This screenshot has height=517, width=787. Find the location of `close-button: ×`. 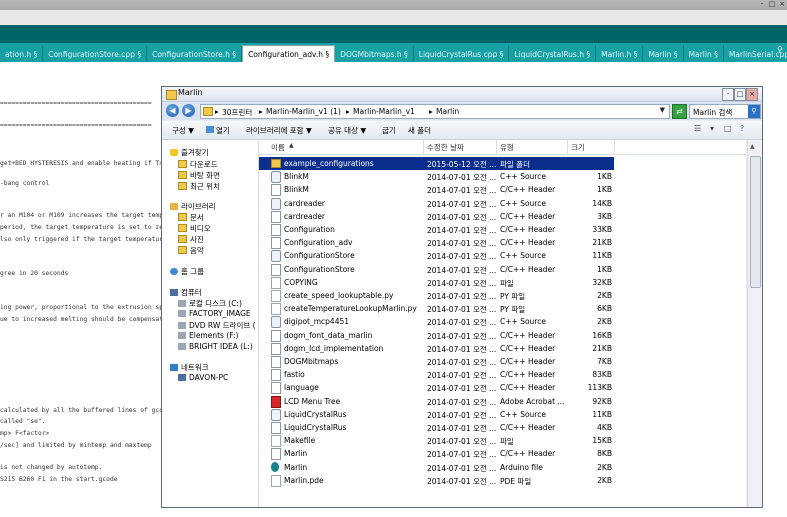

close-button: × is located at coordinates (752, 94).